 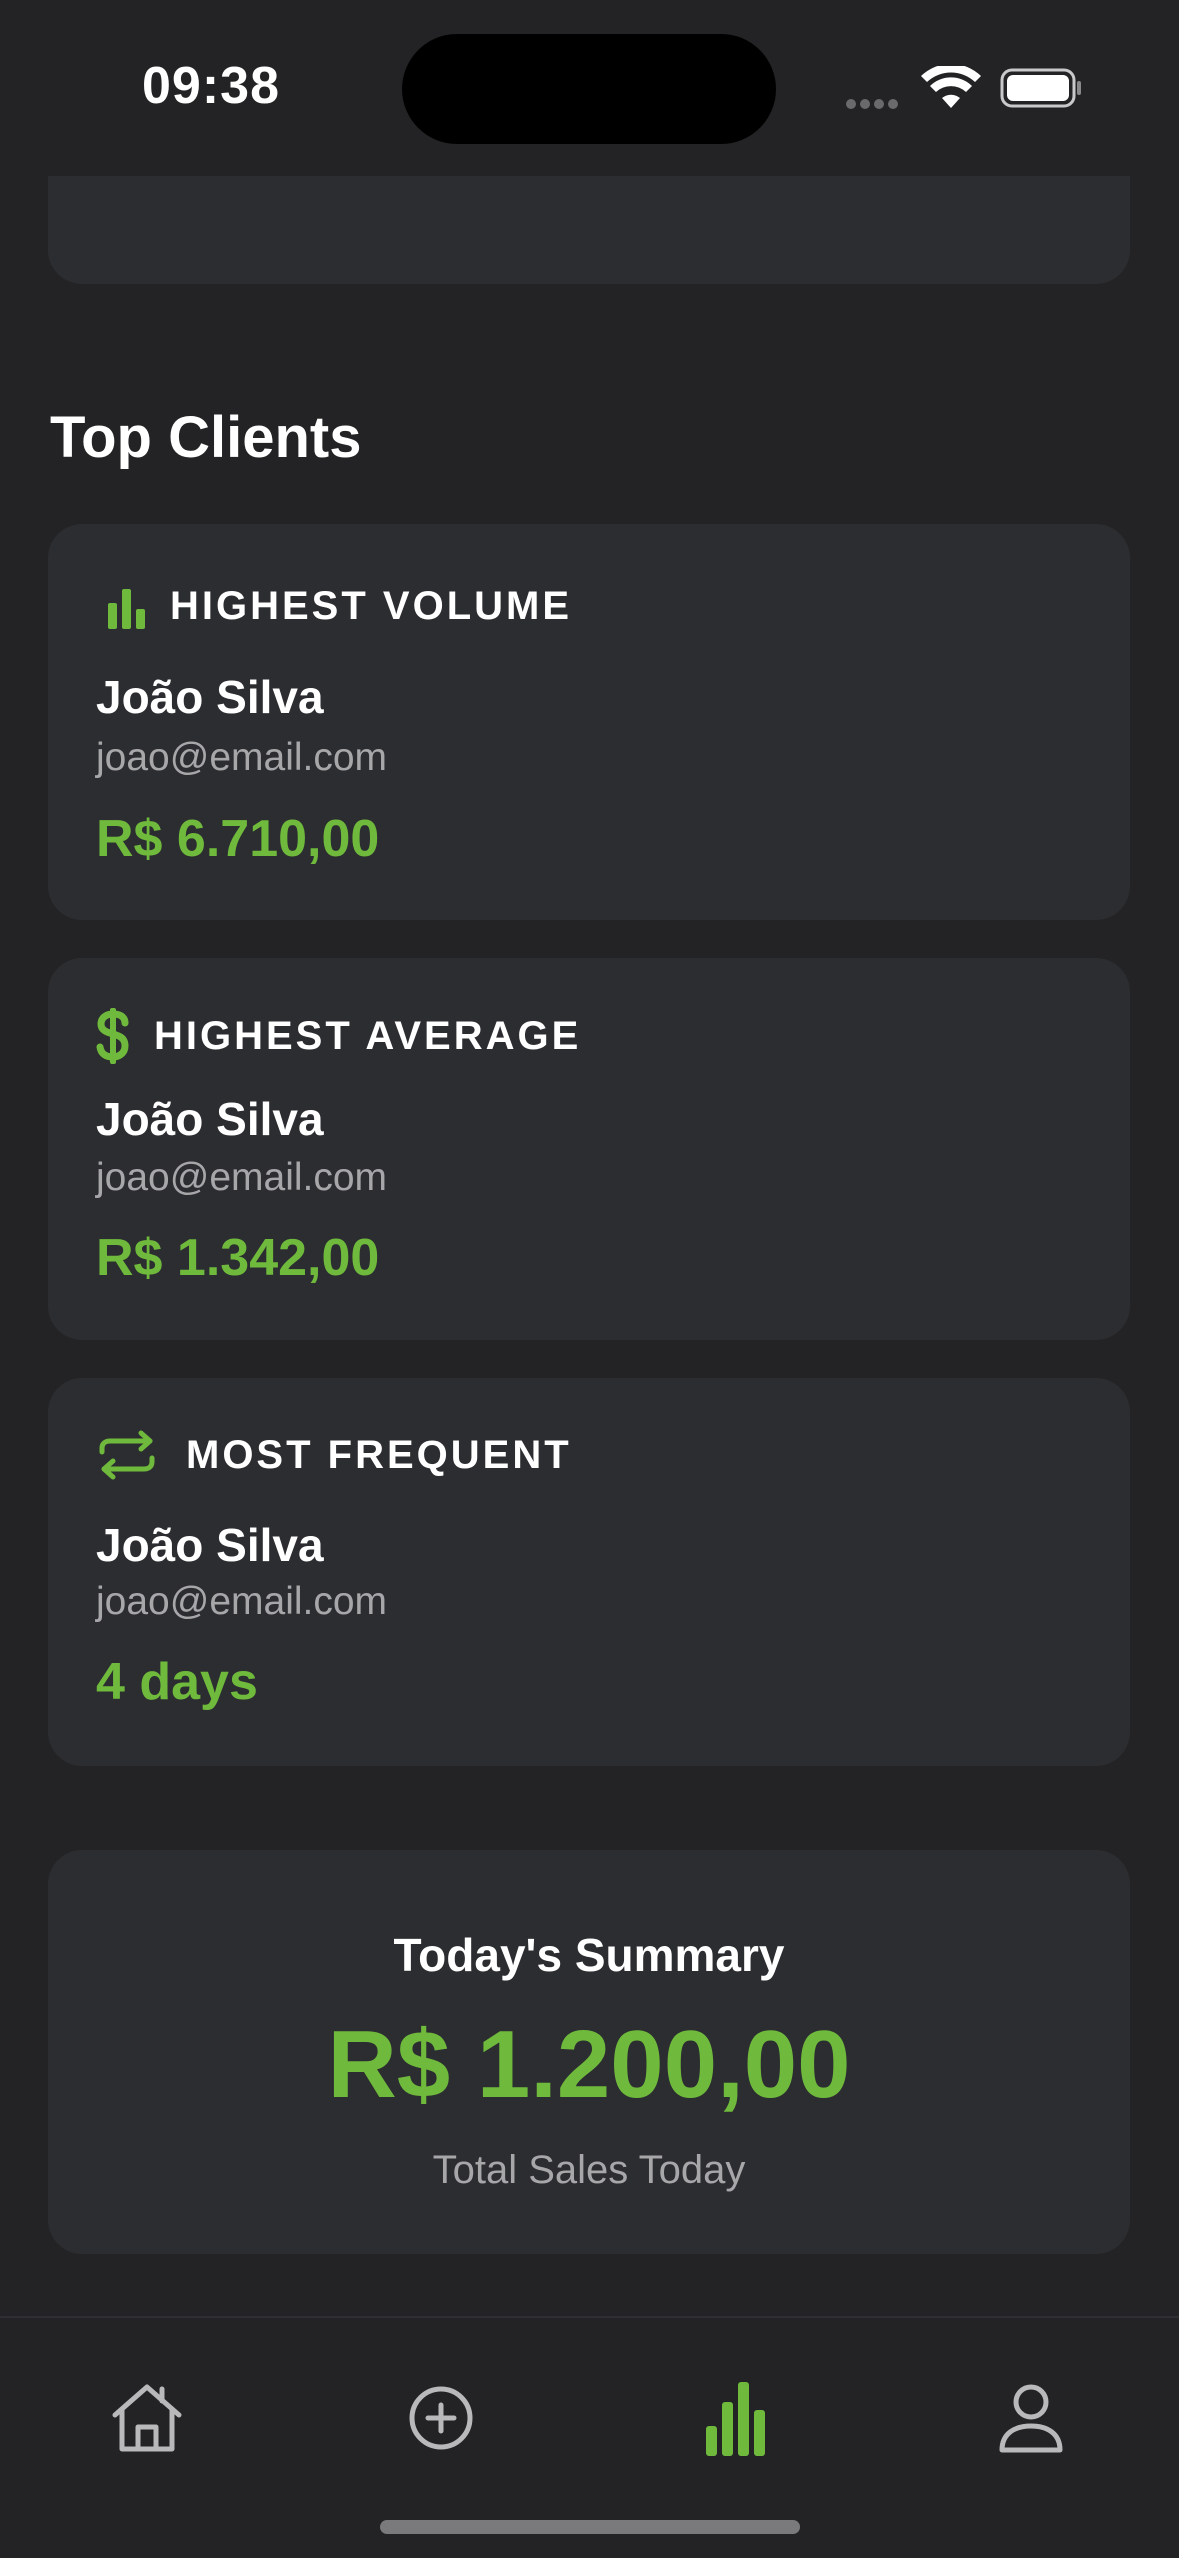 I want to click on add-circle-icon, so click(x=441, y=2418).